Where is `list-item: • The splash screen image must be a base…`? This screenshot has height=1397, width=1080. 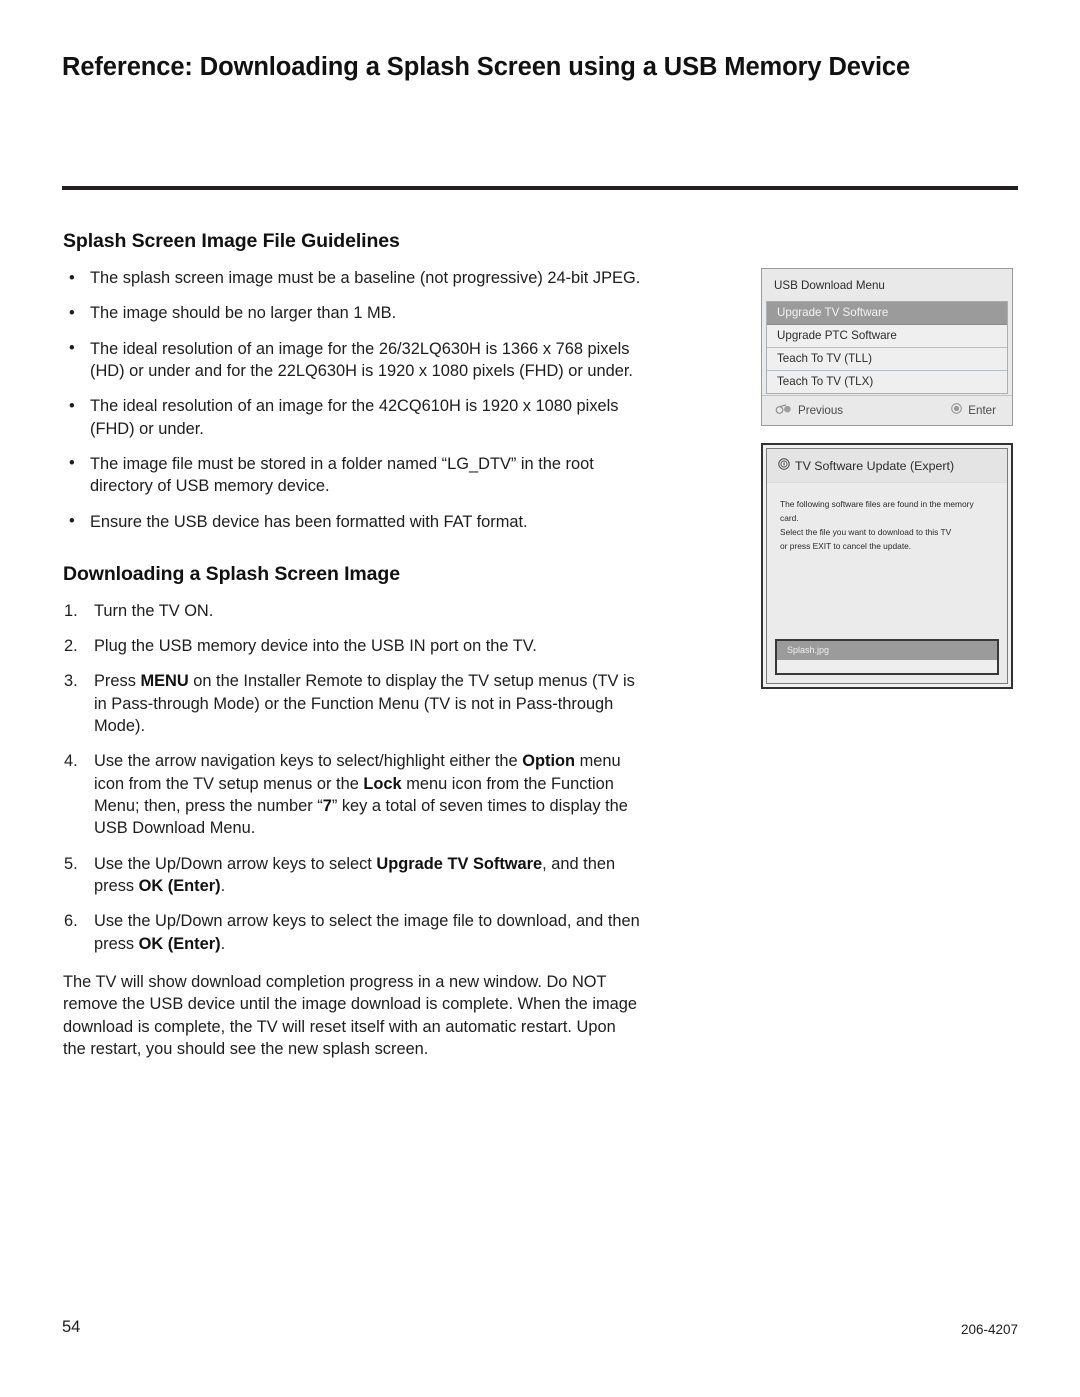
list-item: • The splash screen image must be a base… is located at coordinates (353, 278).